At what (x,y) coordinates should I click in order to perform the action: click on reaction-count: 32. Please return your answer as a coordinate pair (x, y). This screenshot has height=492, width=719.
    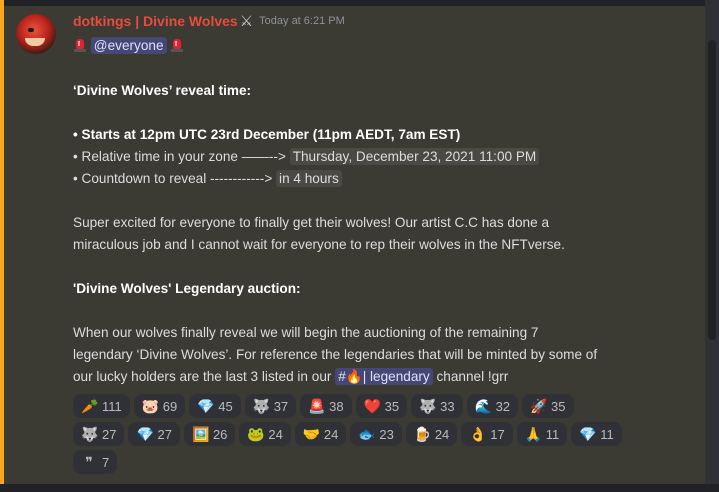
    Looking at the image, I should click on (503, 406).